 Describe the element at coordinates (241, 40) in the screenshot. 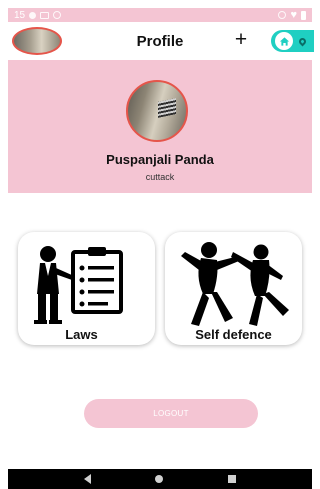

I see `add-button: +` at that location.